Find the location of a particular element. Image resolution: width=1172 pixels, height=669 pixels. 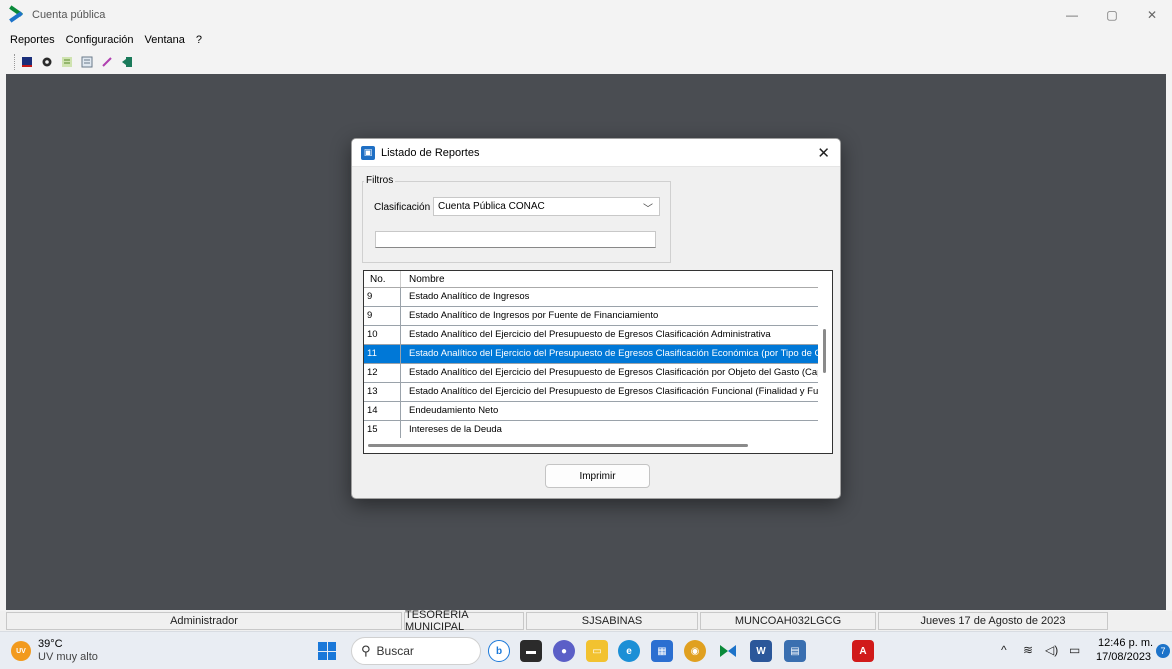

vertical-scroll-thumb is located at coordinates (824, 351).